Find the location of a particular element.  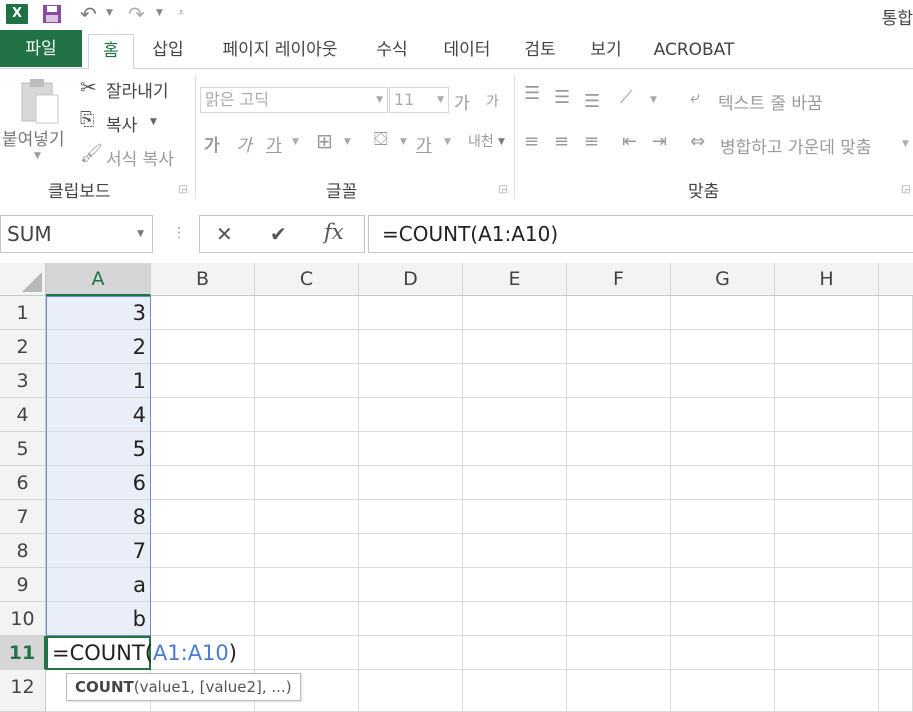

cell-e2 is located at coordinates (515, 347).